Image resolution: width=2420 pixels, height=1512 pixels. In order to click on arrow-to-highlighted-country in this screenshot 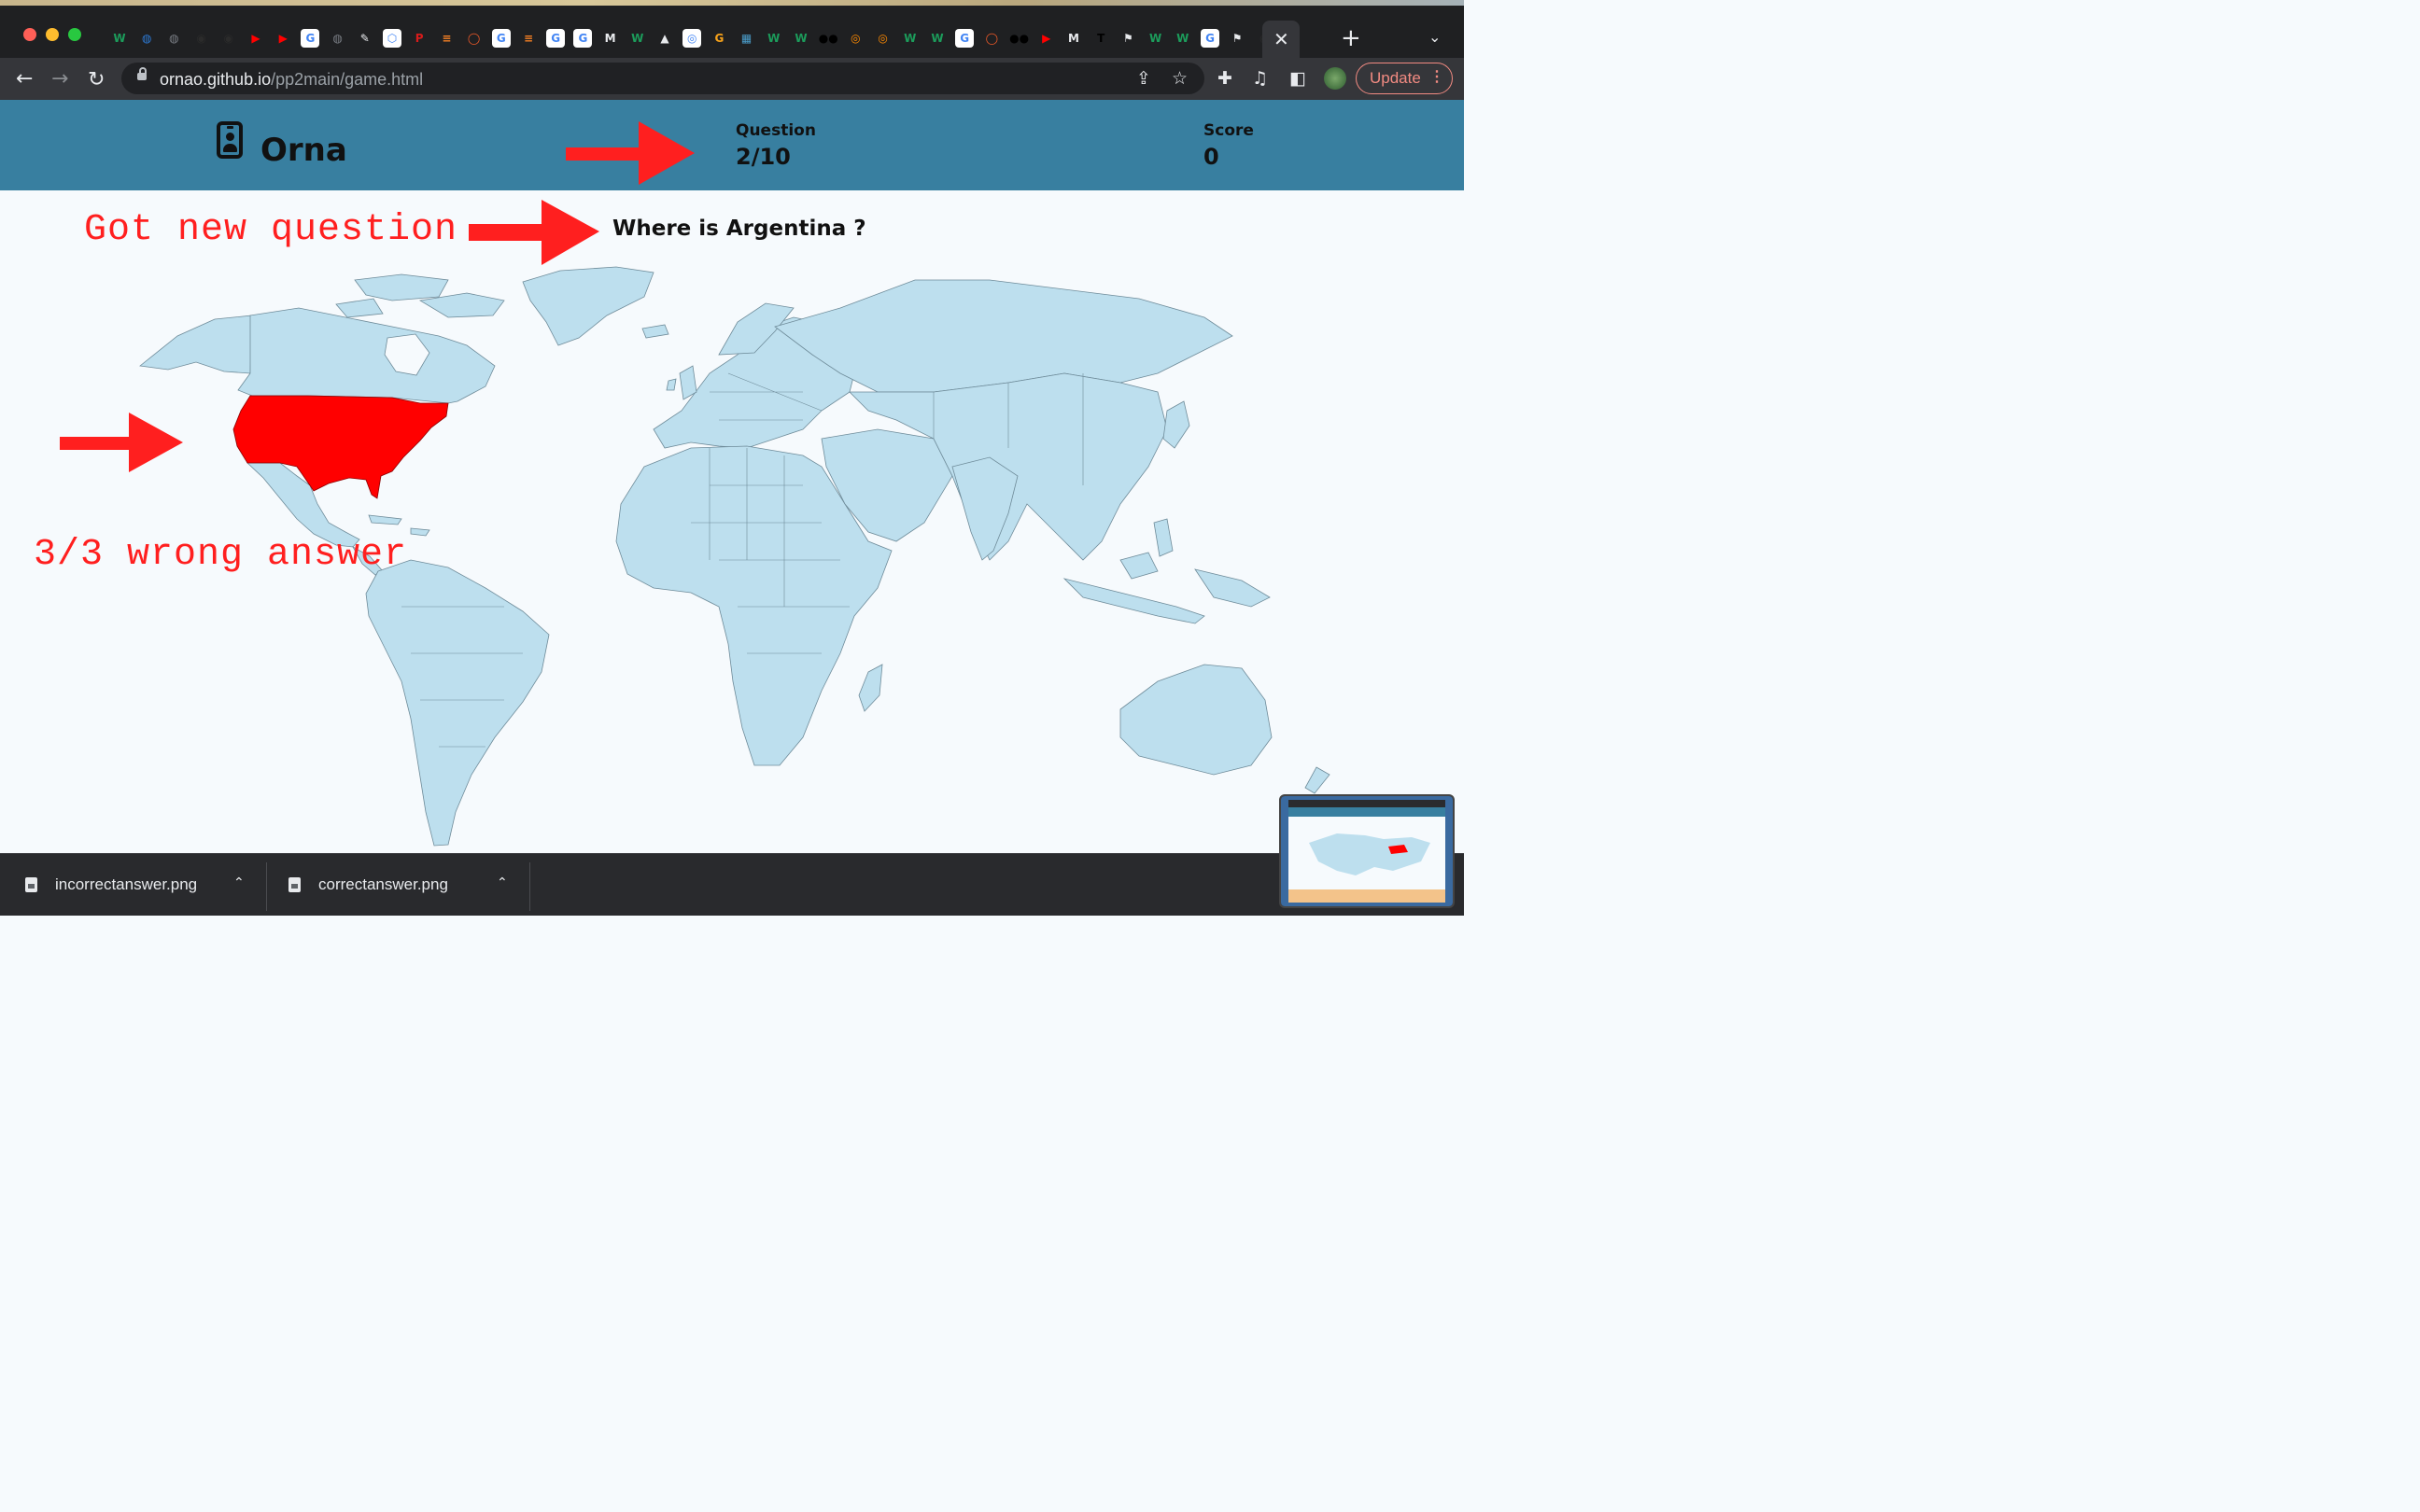, I will do `click(122, 442)`.